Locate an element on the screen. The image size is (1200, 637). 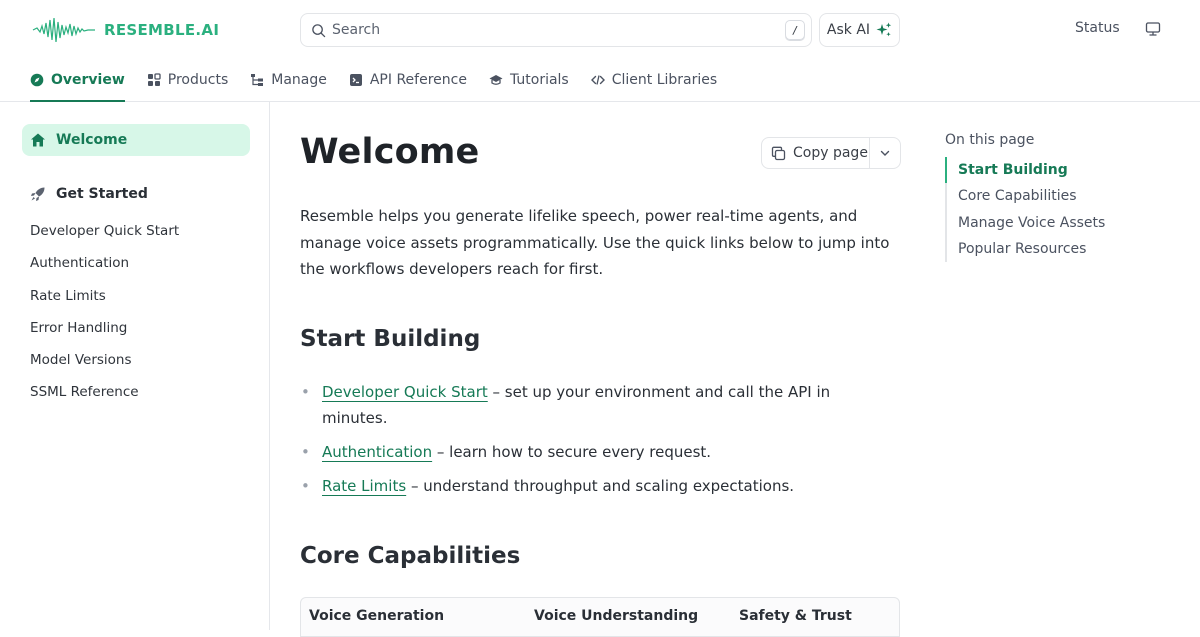
search-input: Search / is located at coordinates (556, 30).